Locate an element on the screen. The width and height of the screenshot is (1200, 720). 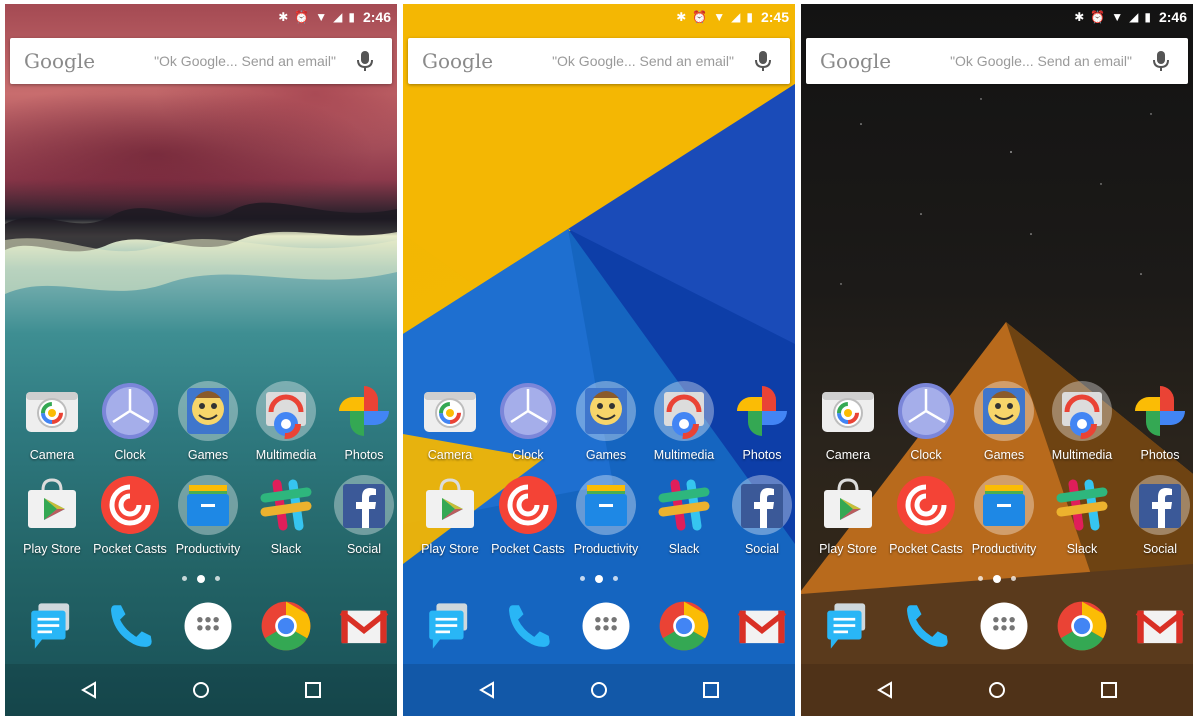
status-time: 2:46 is located at coordinates (1172, 17).